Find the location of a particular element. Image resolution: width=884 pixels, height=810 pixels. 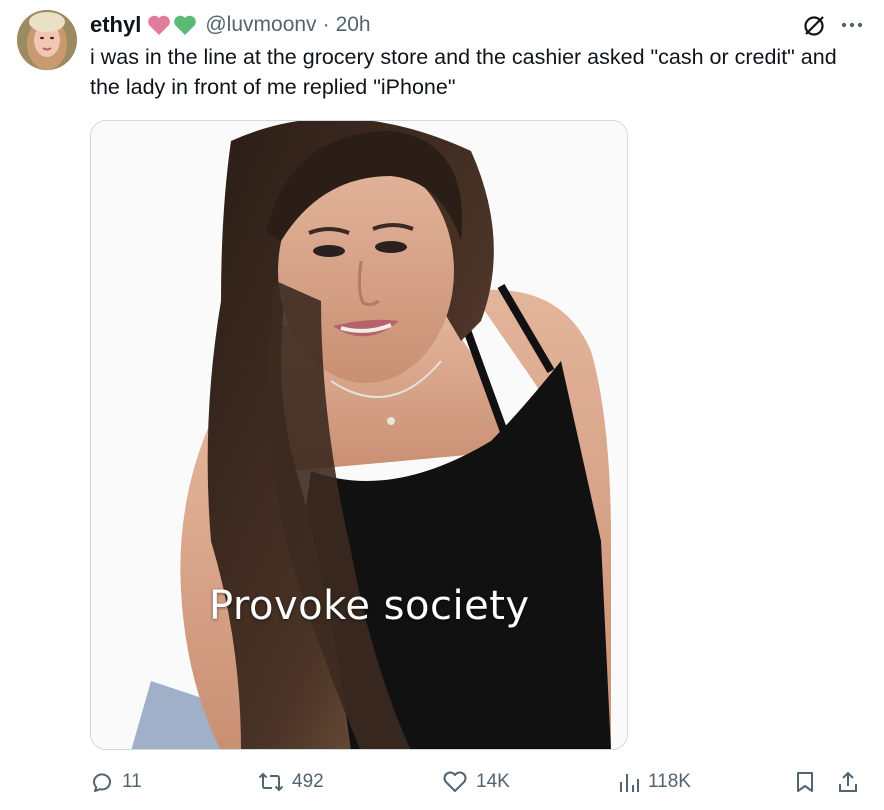

heart-icon is located at coordinates (455, 781).